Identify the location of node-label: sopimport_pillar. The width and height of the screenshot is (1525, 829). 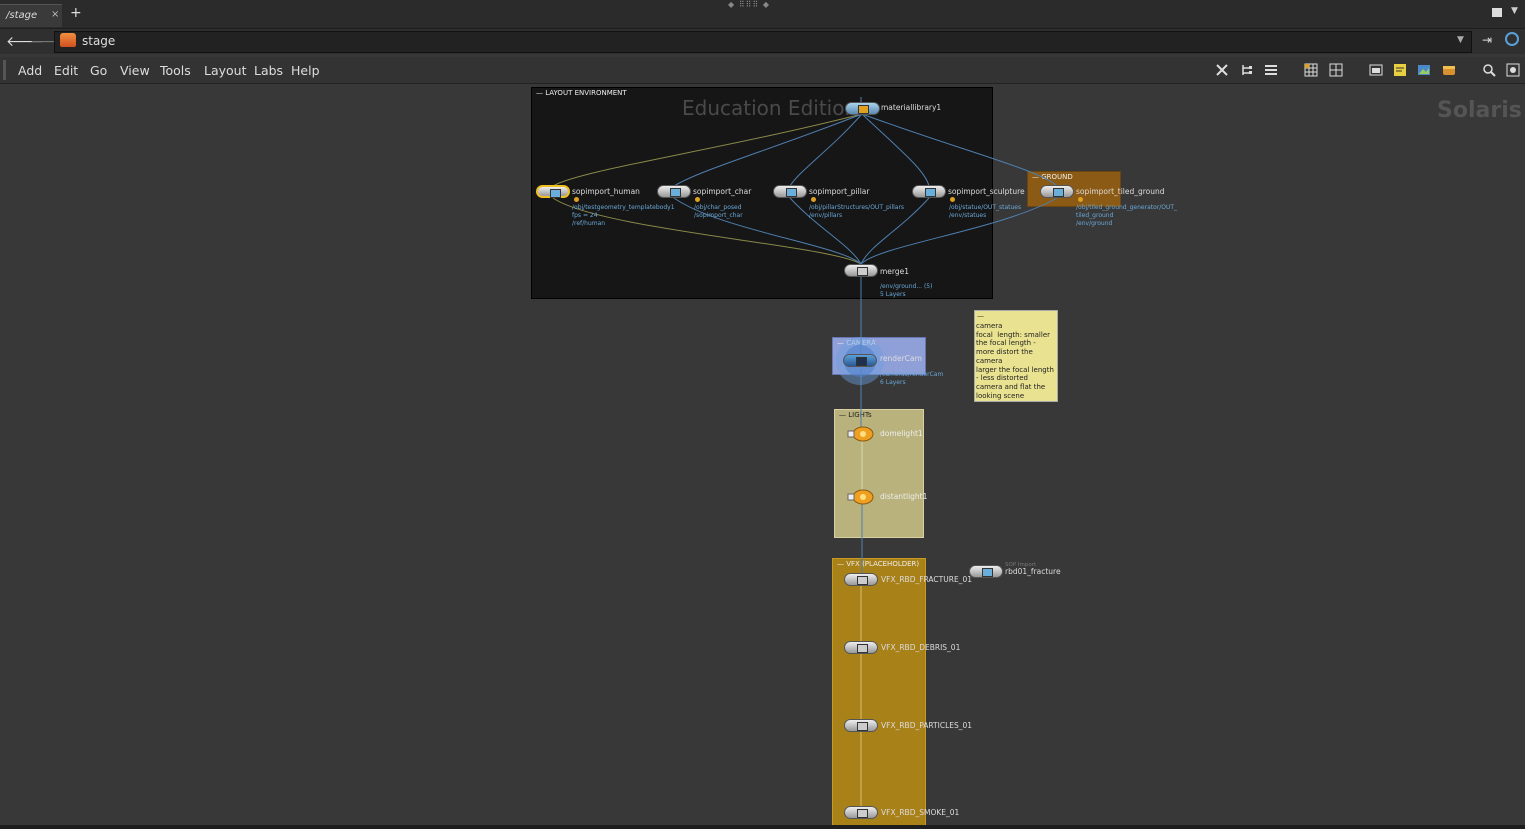
(839, 191).